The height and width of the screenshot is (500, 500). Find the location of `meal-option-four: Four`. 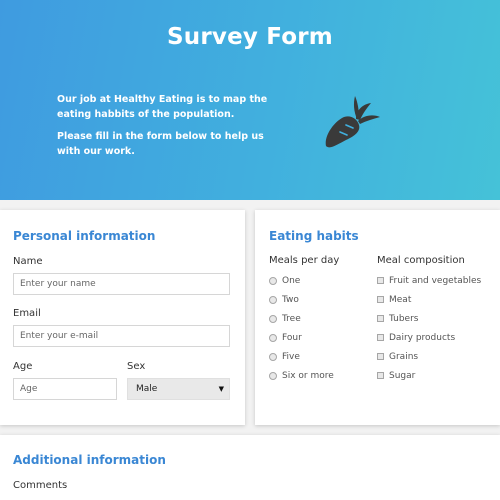

meal-option-four: Four is located at coordinates (301, 337).